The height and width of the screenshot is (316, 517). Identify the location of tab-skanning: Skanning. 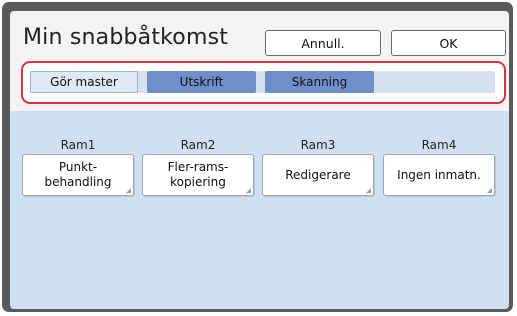
(319, 82).